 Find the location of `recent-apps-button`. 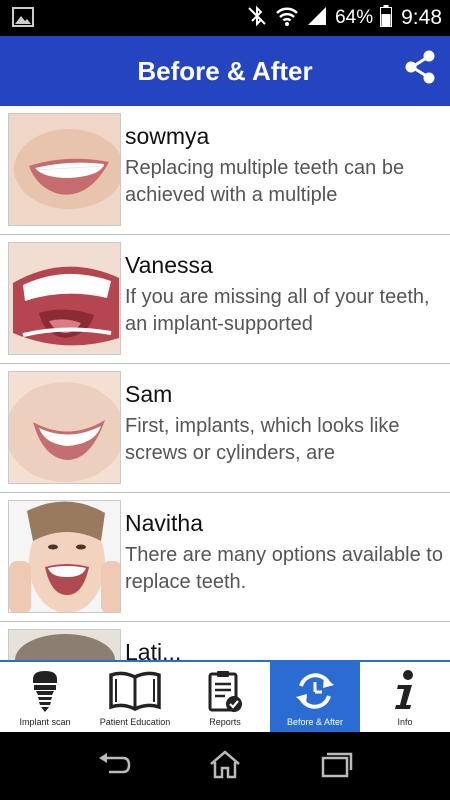

recent-apps-button is located at coordinates (336, 766).